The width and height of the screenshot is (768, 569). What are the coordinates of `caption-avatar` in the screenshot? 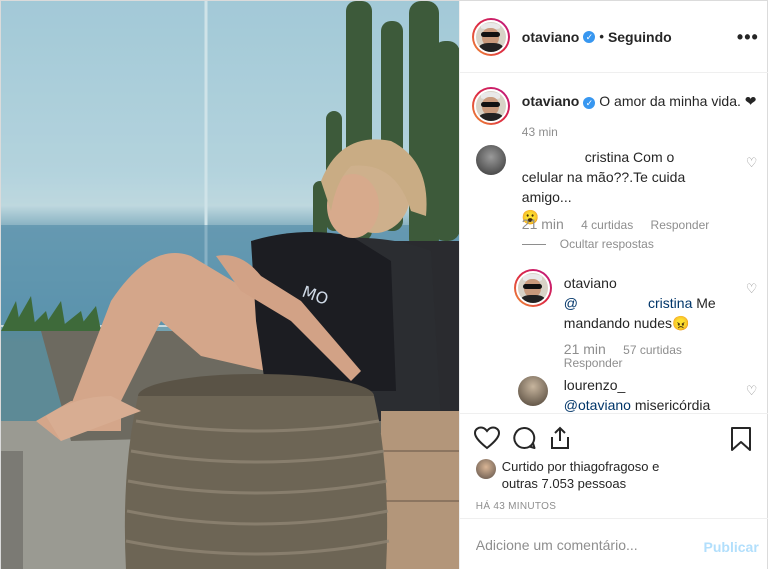 It's located at (490, 106).